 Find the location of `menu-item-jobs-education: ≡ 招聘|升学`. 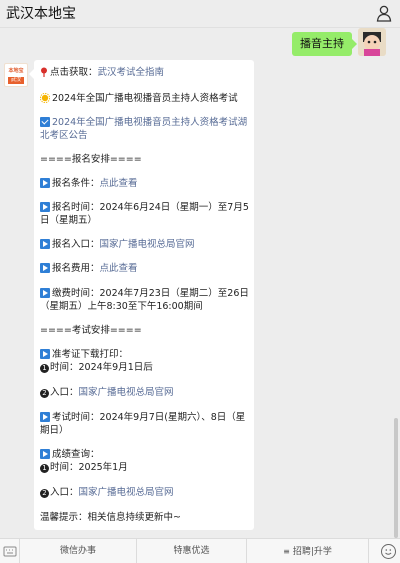

menu-item-jobs-education: ≡ 招聘|升学 is located at coordinates (308, 551).